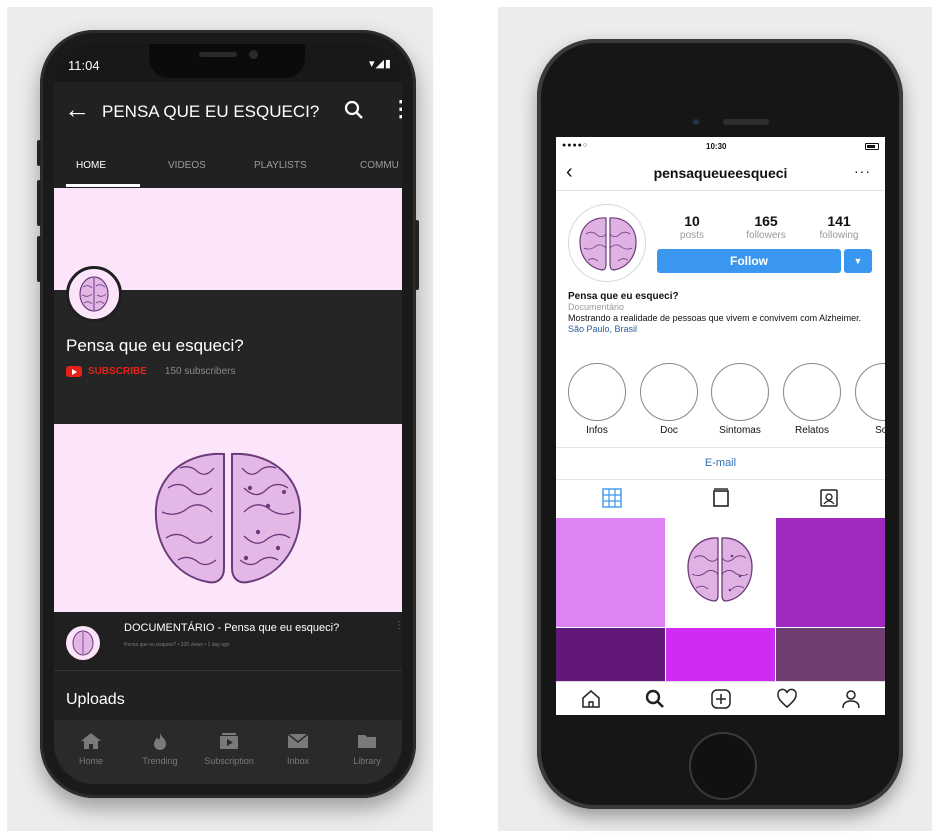 The image size is (932, 834). I want to click on notch-speaker, so click(218, 54).